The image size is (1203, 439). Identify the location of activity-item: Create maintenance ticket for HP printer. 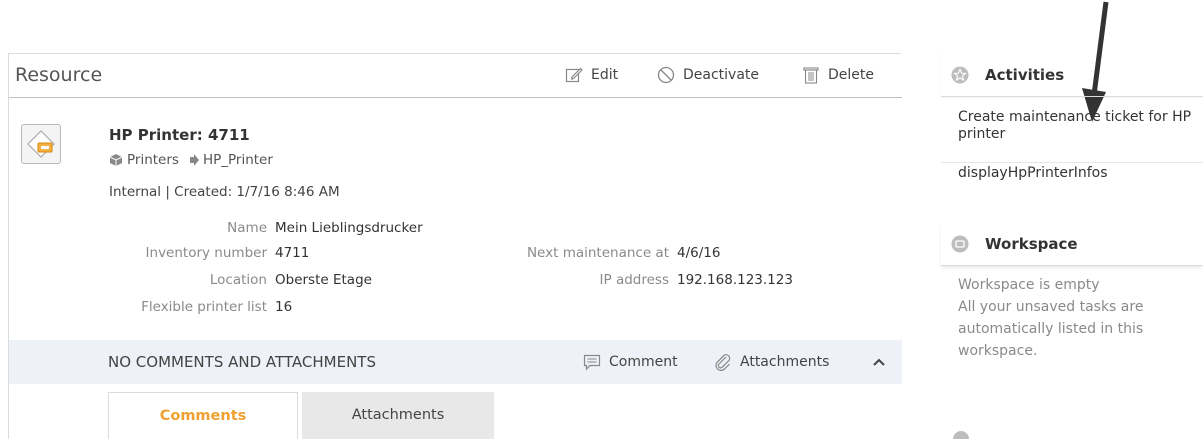
(1072, 136).